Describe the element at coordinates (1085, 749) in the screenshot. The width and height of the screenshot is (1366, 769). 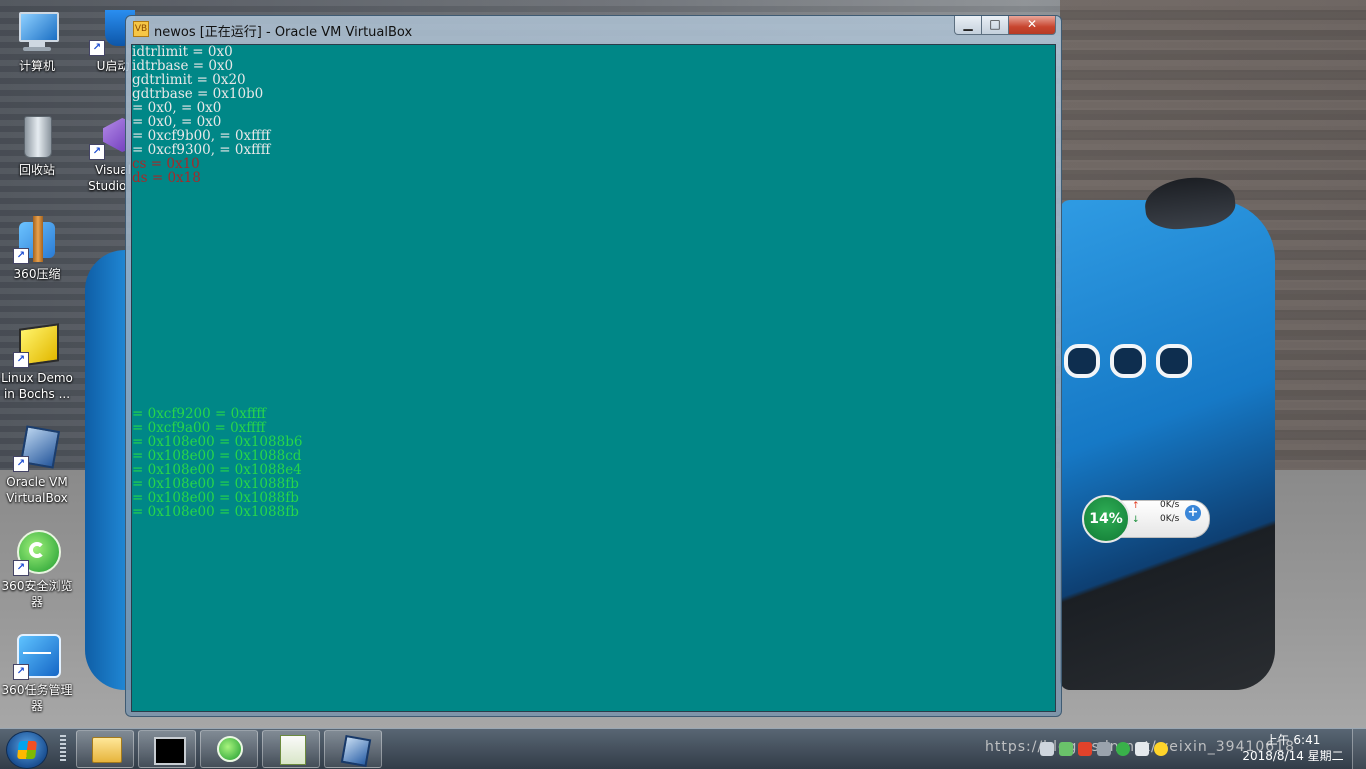
I see `sogou-input-icon` at that location.